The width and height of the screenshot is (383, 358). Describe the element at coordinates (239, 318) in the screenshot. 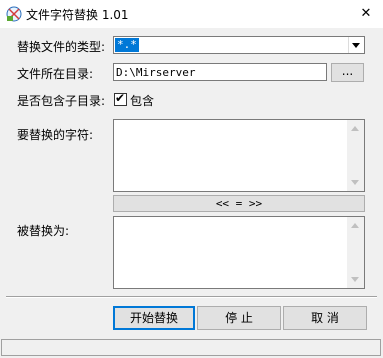

I see `stop-button: 停 止` at that location.